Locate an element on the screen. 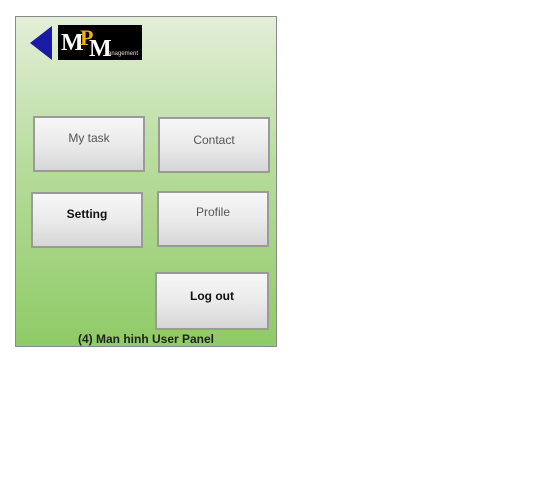  screen-caption: (4) Man hinh User Panel is located at coordinates (146, 339).